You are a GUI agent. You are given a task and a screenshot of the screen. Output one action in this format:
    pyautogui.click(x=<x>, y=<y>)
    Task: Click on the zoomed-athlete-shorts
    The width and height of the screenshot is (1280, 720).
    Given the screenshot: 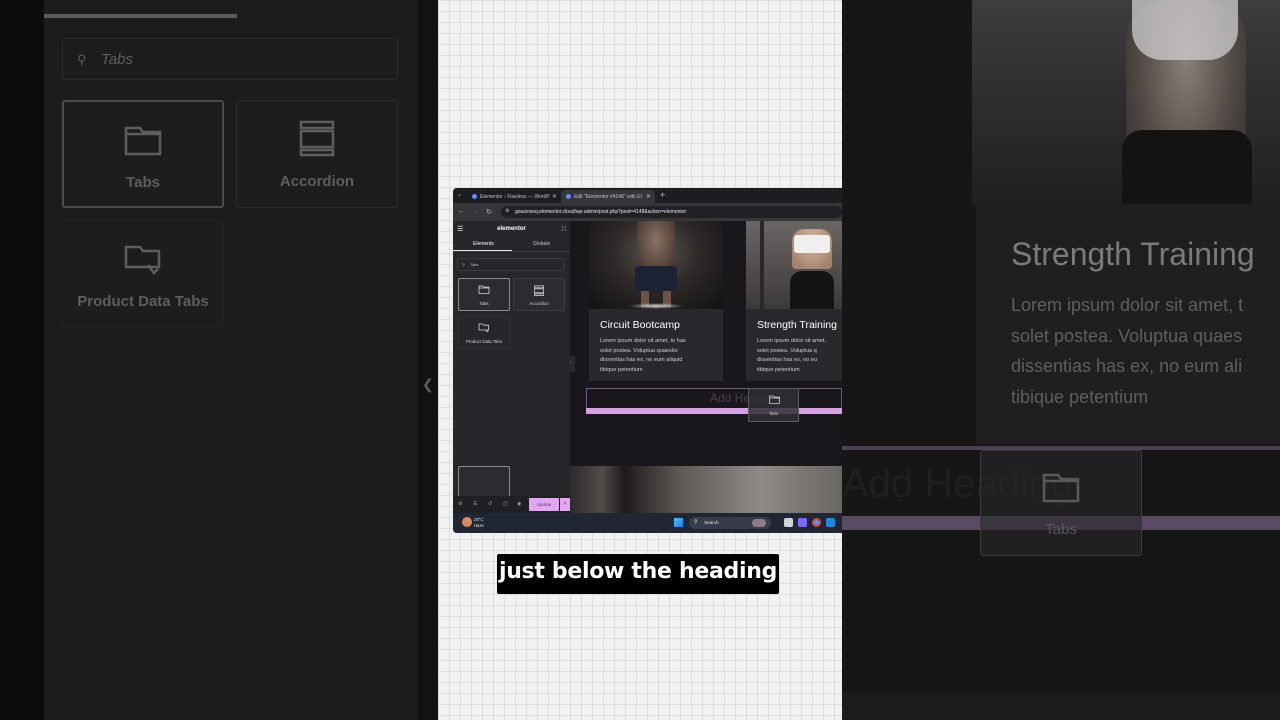 What is the action you would take?
    pyautogui.click(x=1187, y=167)
    